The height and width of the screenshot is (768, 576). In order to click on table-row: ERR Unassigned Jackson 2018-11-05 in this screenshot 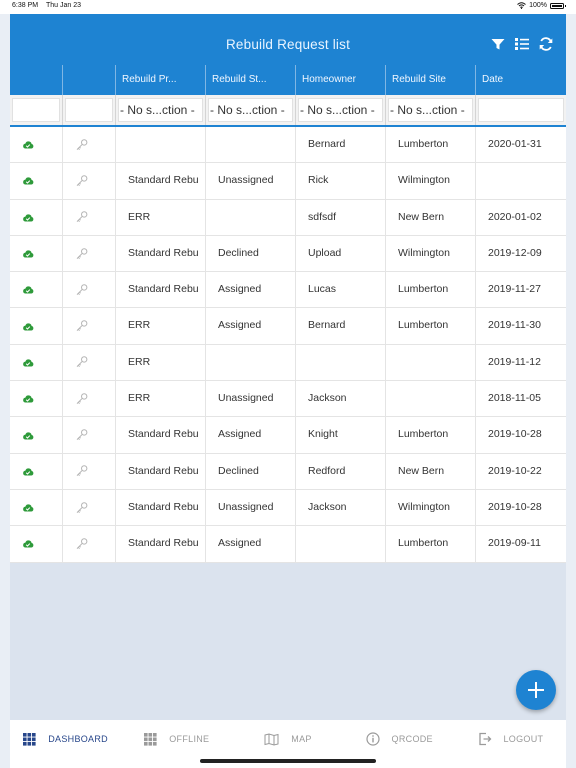, I will do `click(288, 399)`.